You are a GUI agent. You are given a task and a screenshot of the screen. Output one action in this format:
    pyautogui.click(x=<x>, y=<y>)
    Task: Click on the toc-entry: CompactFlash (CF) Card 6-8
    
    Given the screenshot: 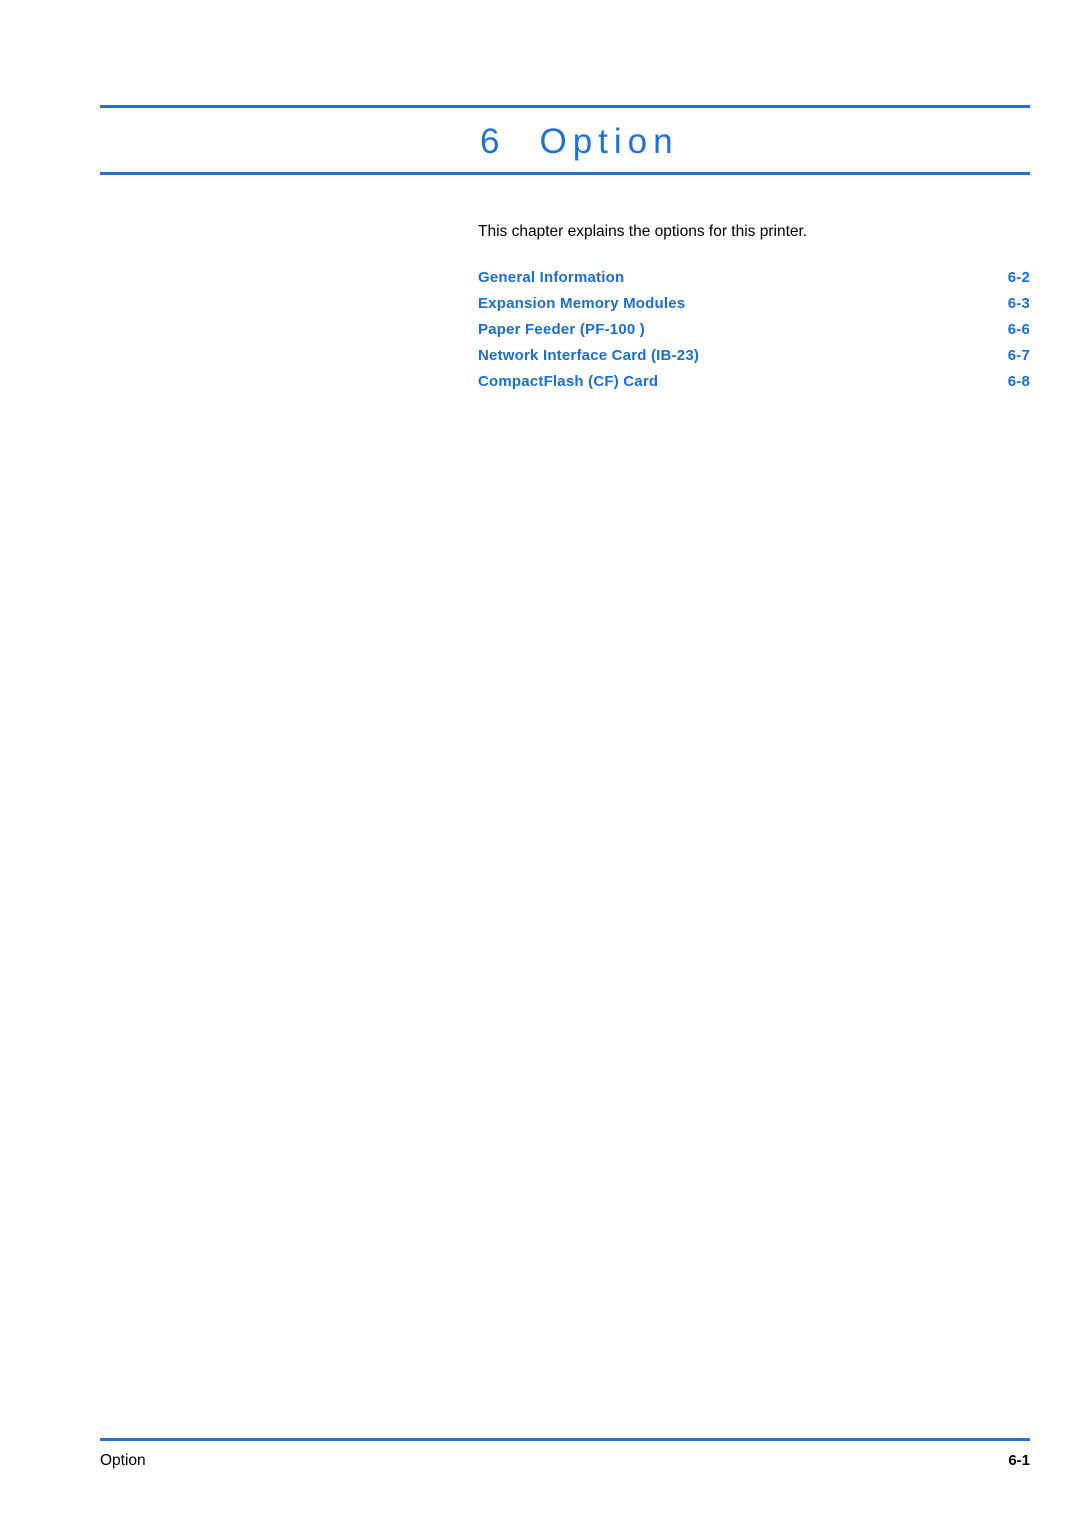 What is the action you would take?
    pyautogui.click(x=754, y=382)
    